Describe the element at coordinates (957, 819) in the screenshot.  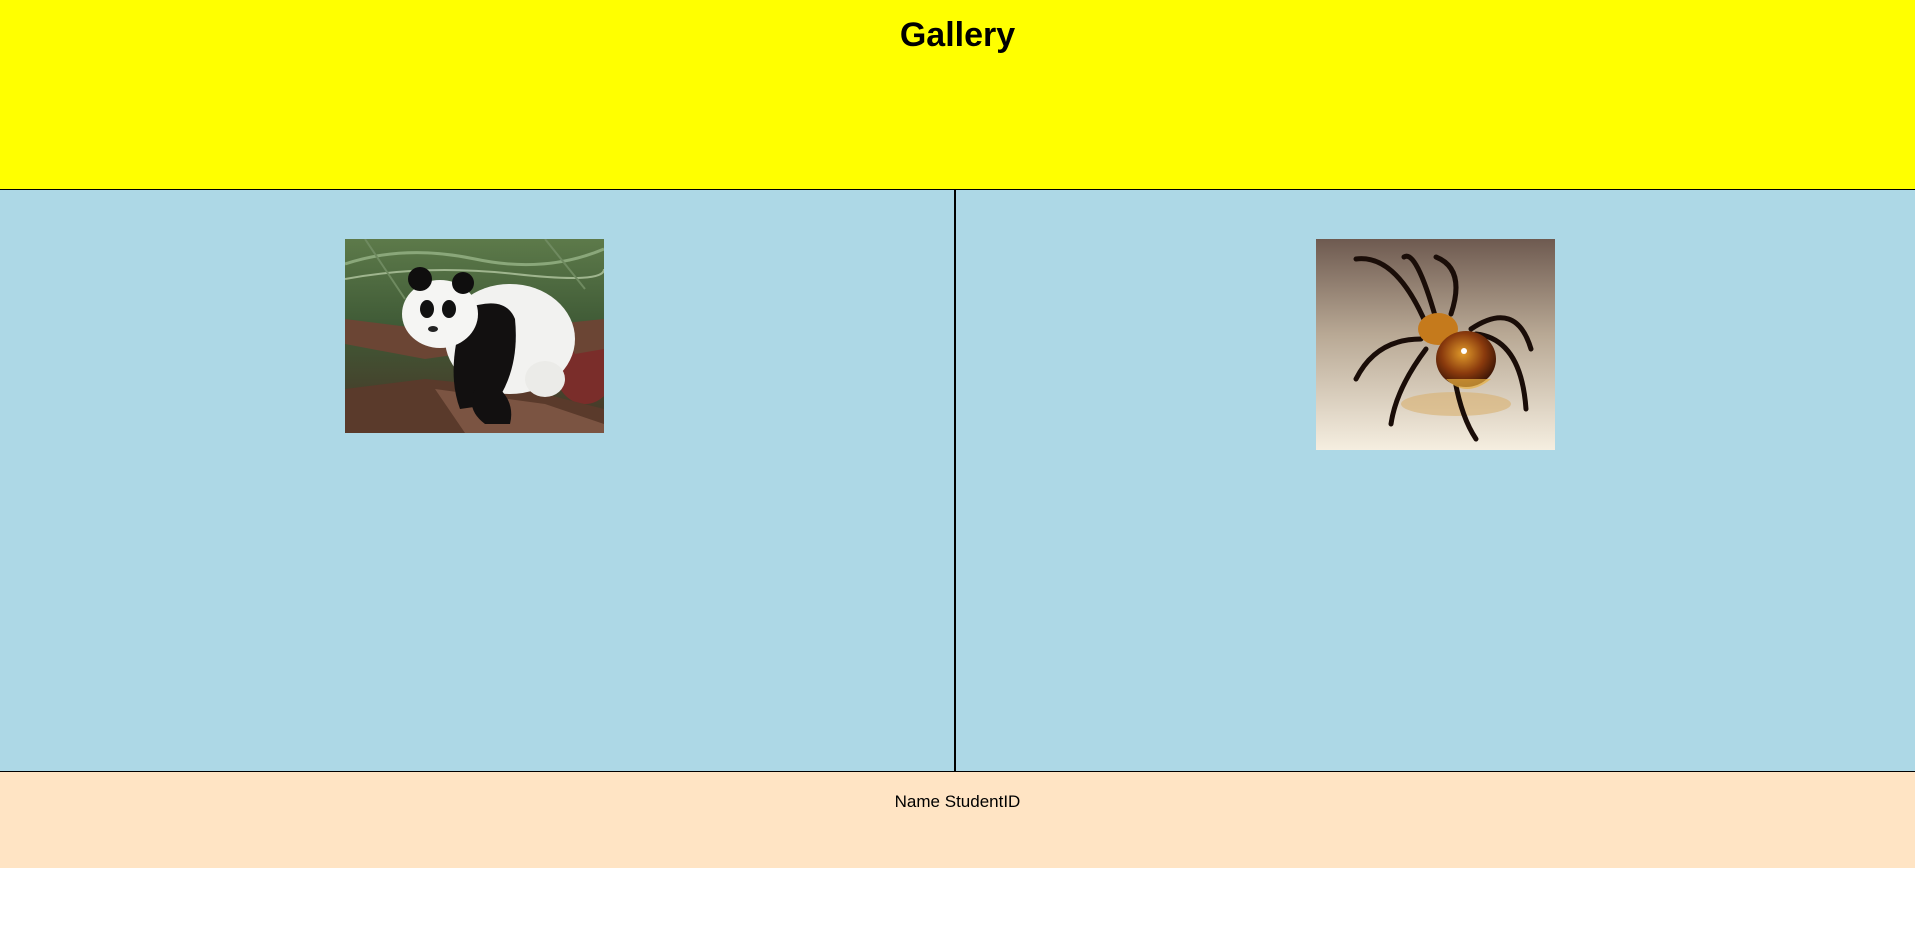
I see `page-footer: Name StudentID` at that location.